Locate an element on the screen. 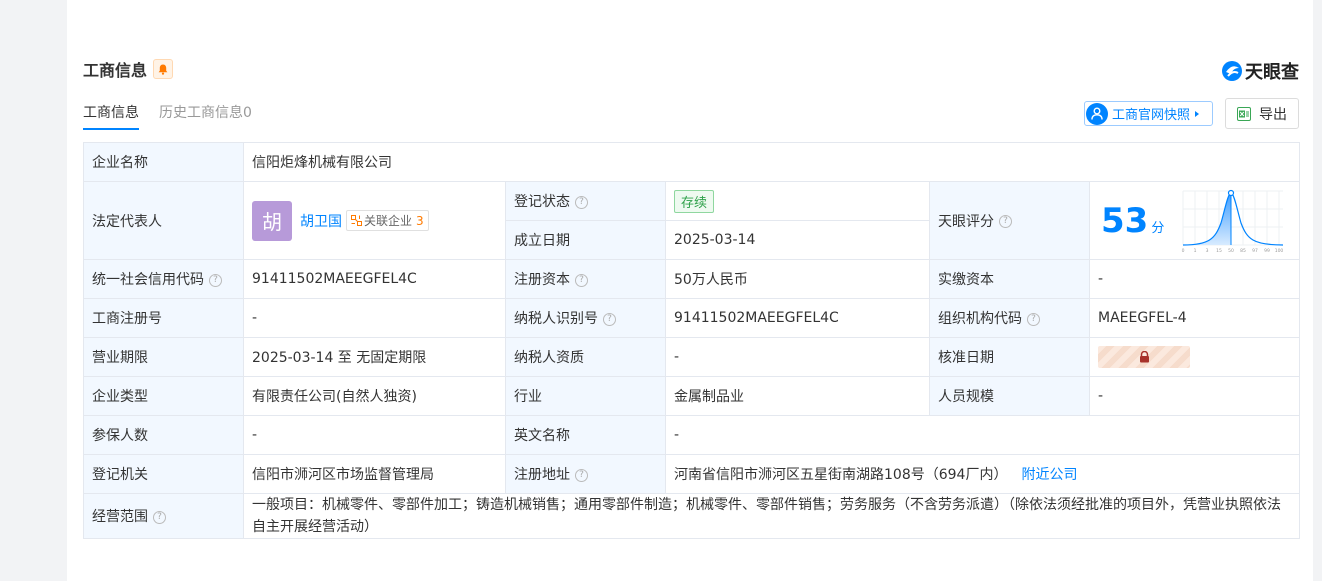 The width and height of the screenshot is (1322, 581). lock-icon is located at coordinates (1144, 357).